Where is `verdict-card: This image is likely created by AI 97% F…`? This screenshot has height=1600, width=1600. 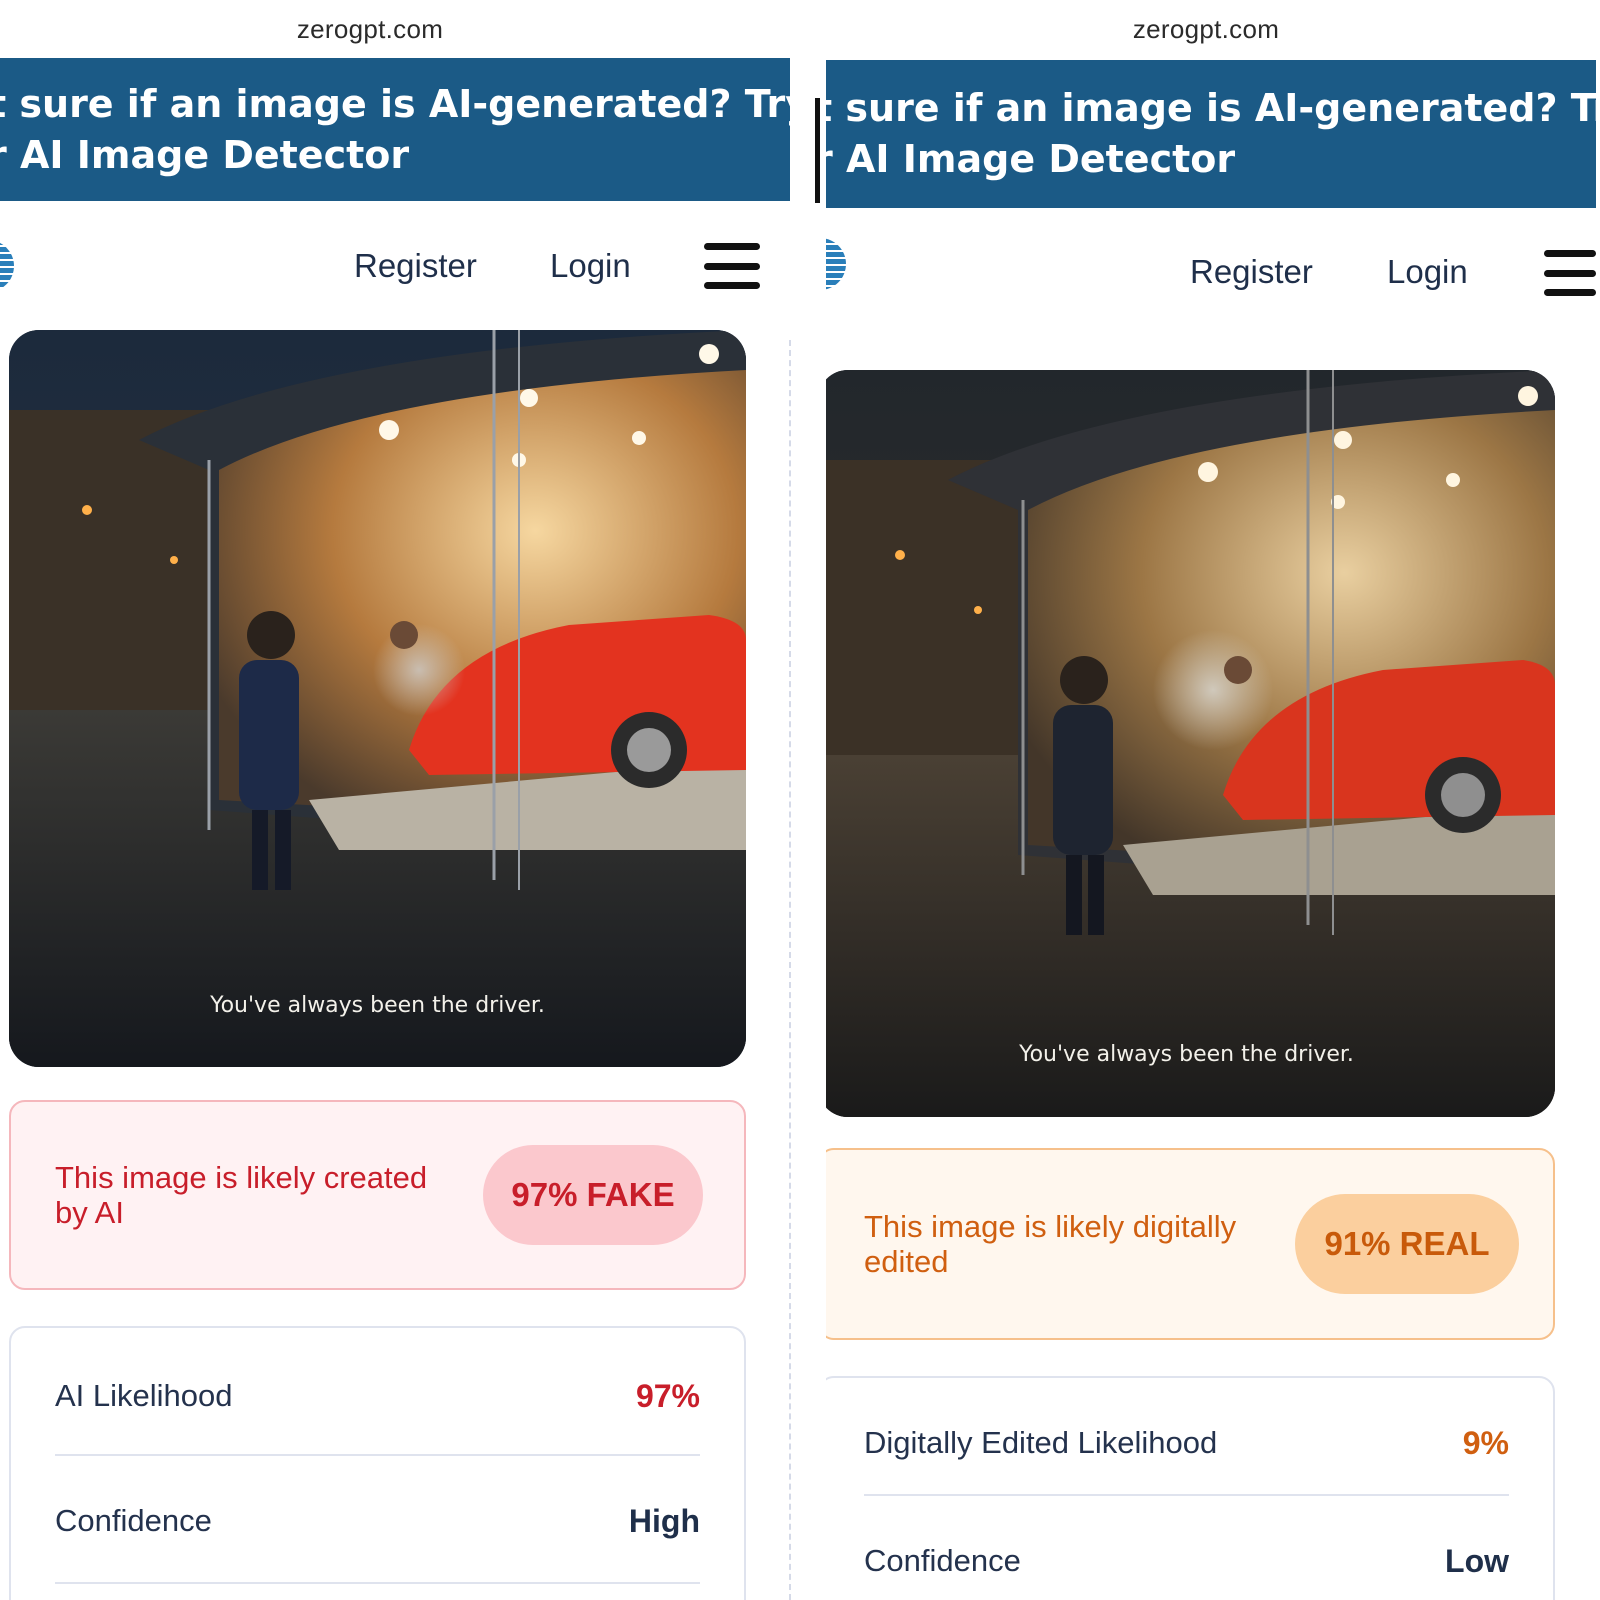
verdict-card: This image is likely created by AI 97% F… is located at coordinates (377, 1195).